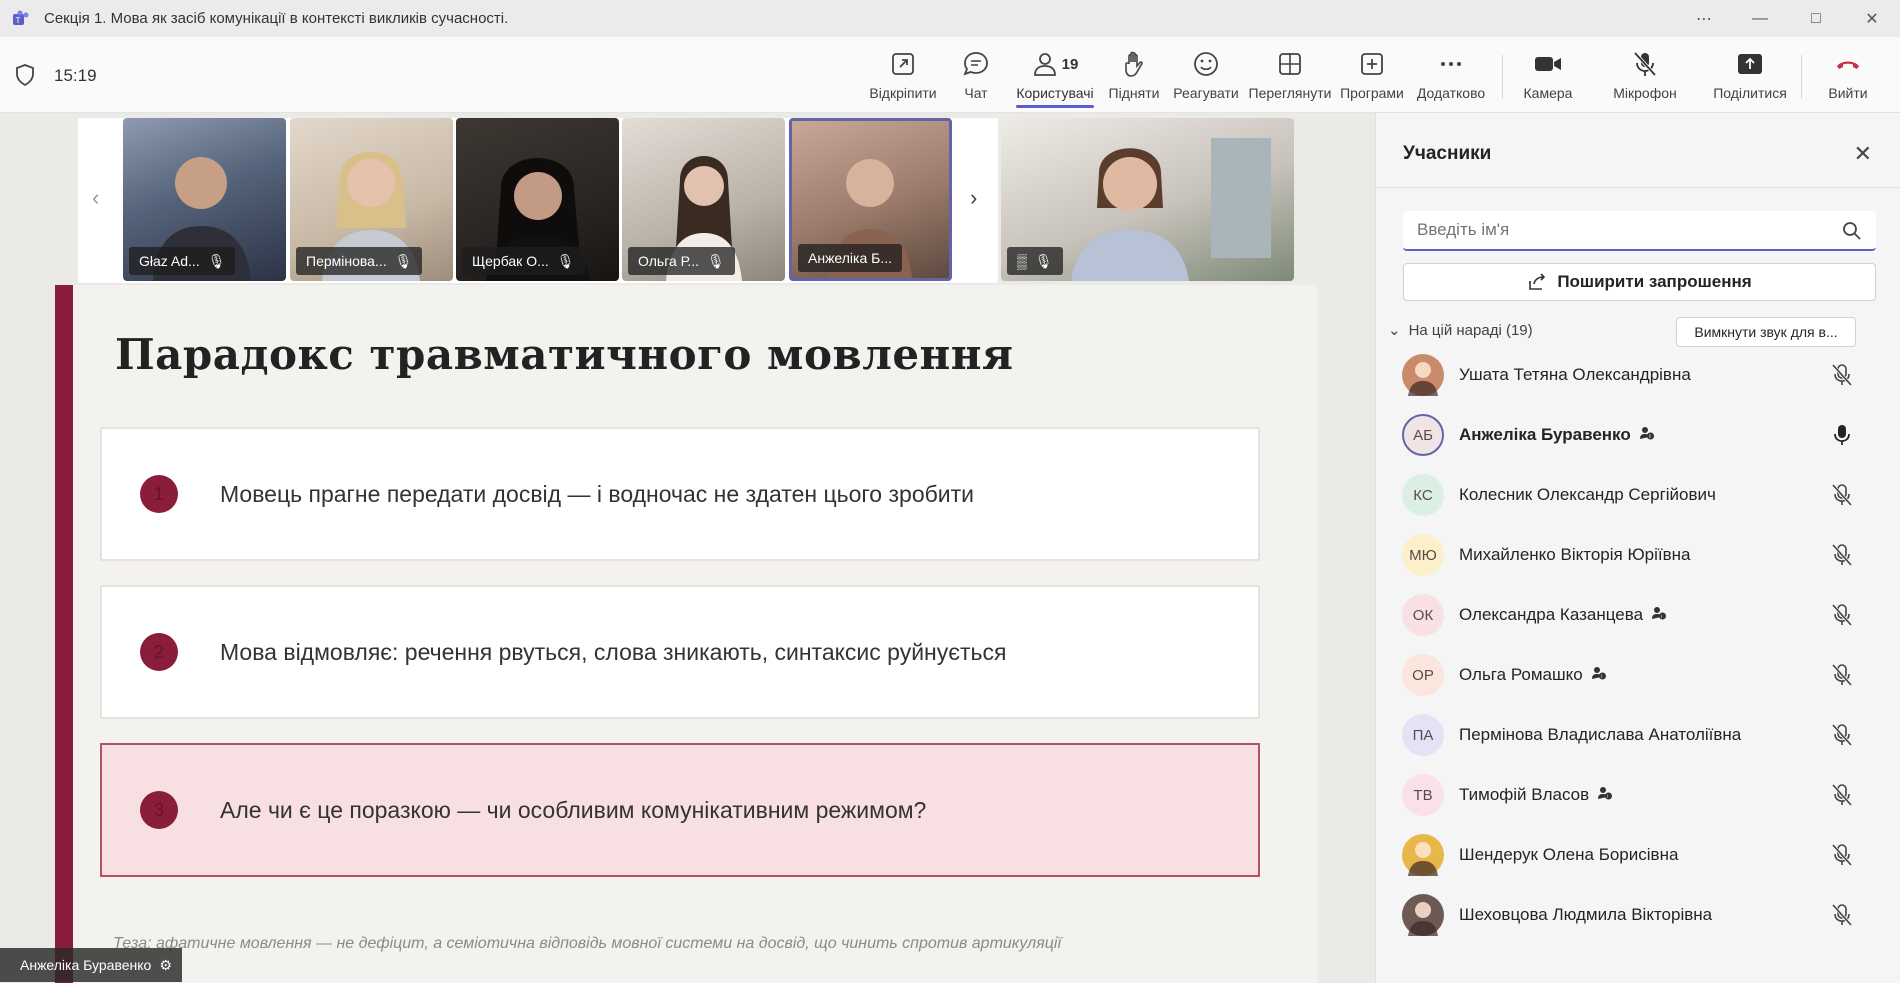  What do you see at coordinates (973, 198) in the screenshot?
I see `scroll-right-chevron-icon: ›` at bounding box center [973, 198].